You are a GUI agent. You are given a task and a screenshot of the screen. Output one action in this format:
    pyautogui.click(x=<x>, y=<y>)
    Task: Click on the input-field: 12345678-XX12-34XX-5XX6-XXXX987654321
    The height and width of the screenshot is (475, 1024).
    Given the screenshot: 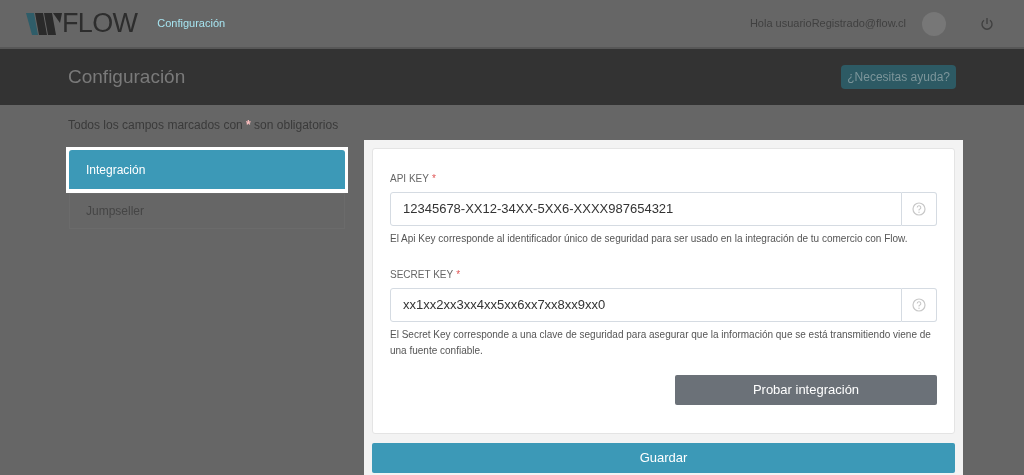 What is the action you would take?
    pyautogui.click(x=646, y=209)
    